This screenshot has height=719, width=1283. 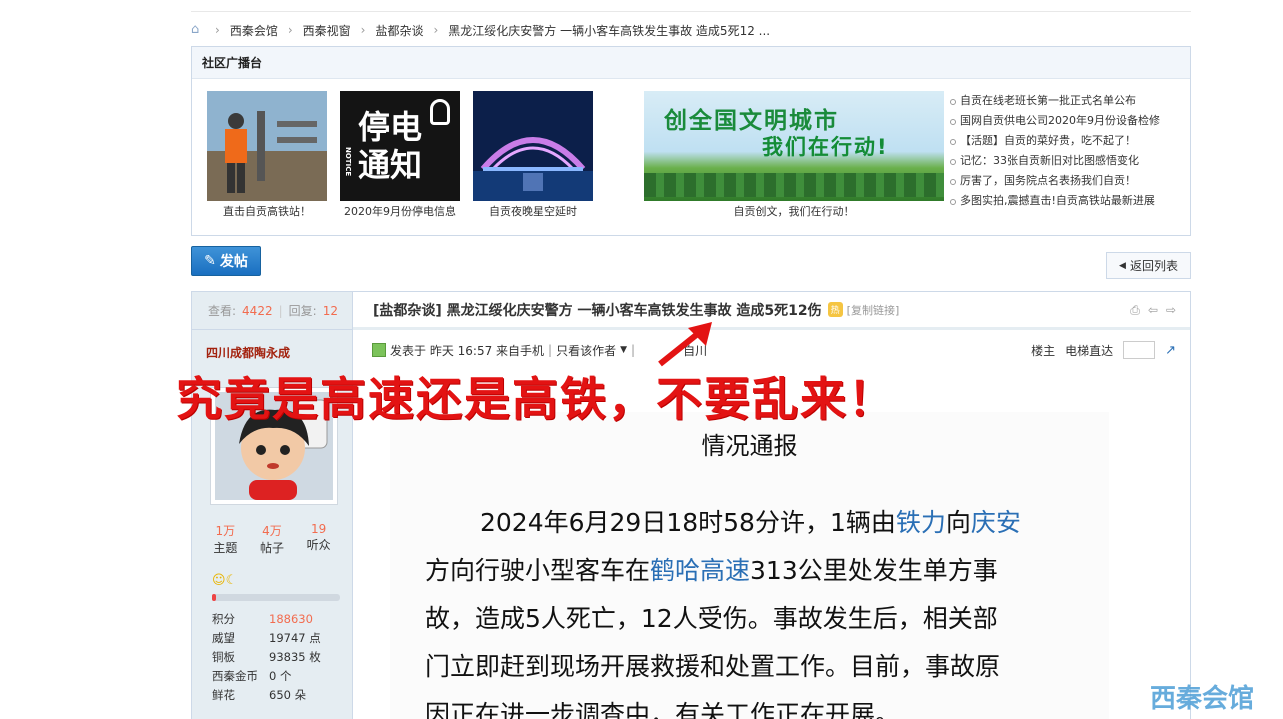 I want to click on new-post-label: 发帖, so click(x=233, y=262).